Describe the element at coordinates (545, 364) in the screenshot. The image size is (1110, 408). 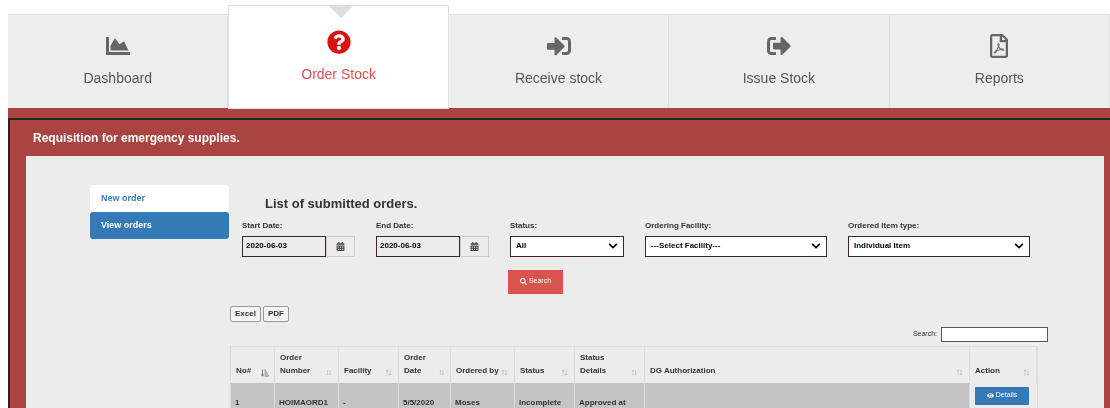
I see `column-header: Status` at that location.